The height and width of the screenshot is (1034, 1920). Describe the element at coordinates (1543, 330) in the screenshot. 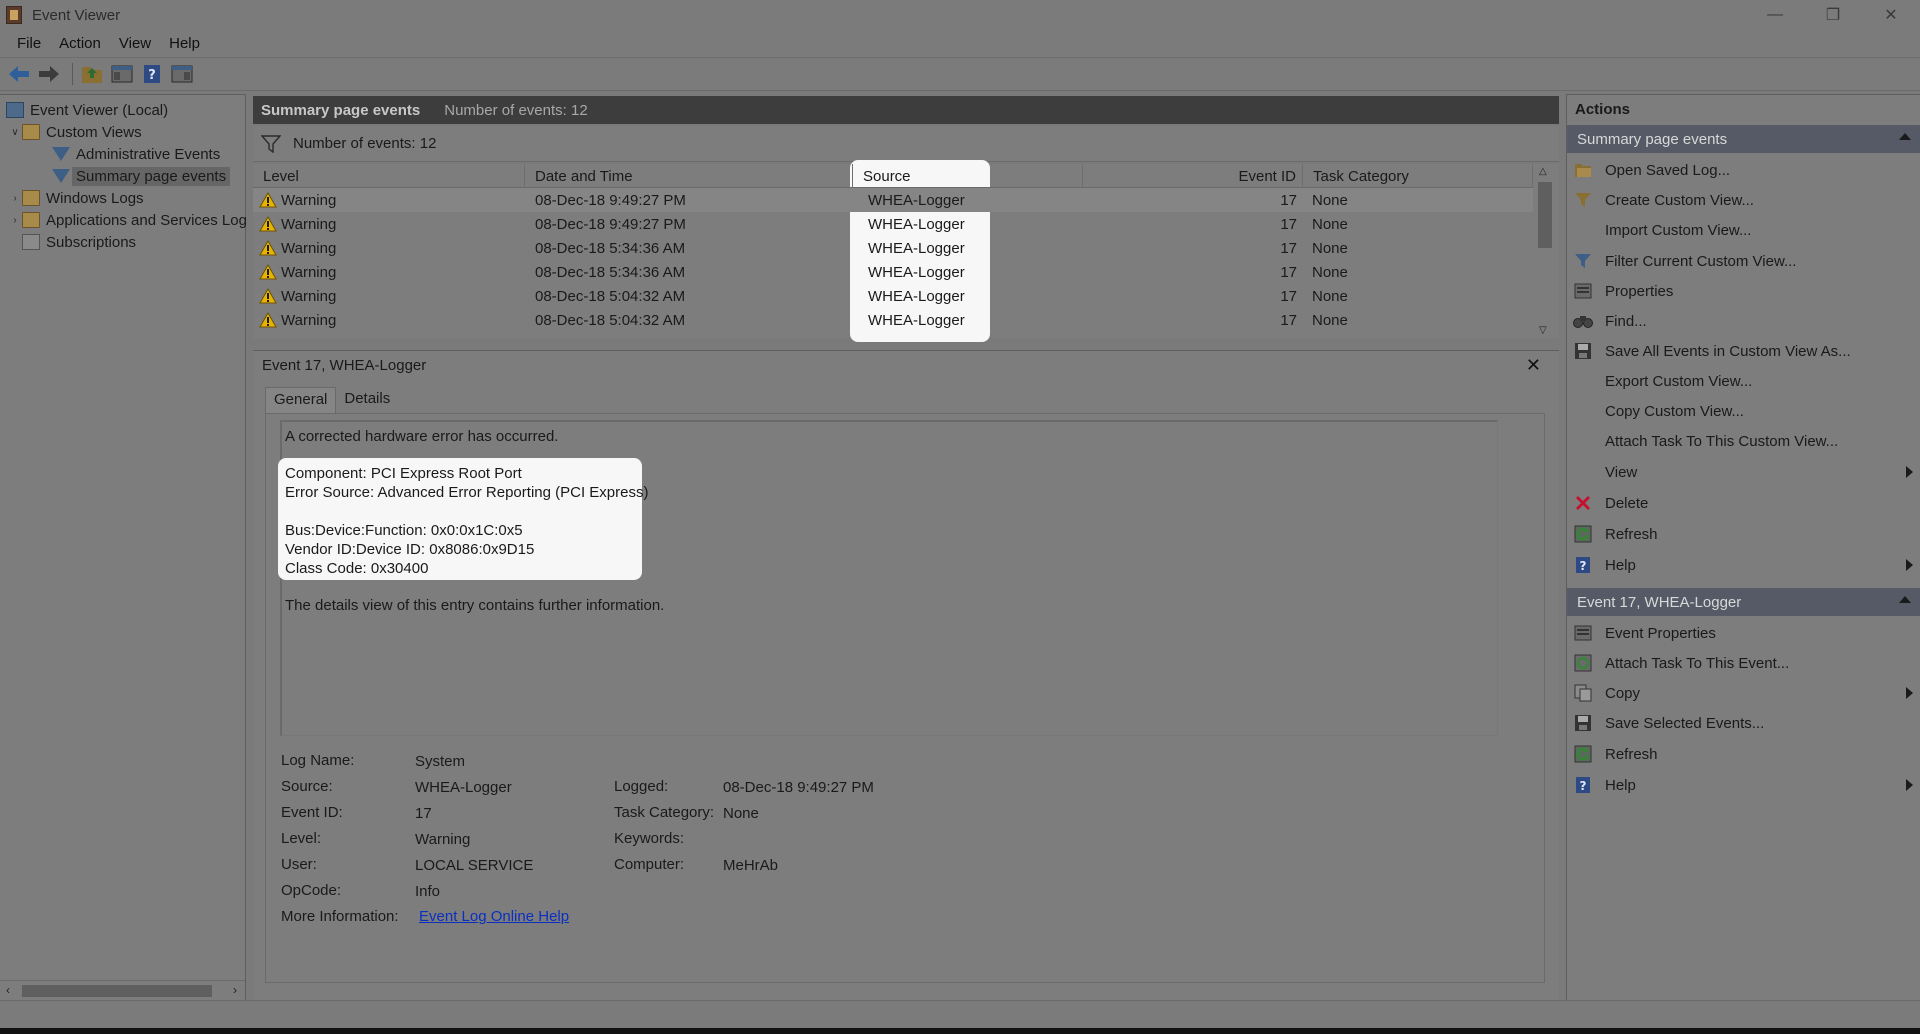

I see `scroll-down-icon: ▽` at that location.